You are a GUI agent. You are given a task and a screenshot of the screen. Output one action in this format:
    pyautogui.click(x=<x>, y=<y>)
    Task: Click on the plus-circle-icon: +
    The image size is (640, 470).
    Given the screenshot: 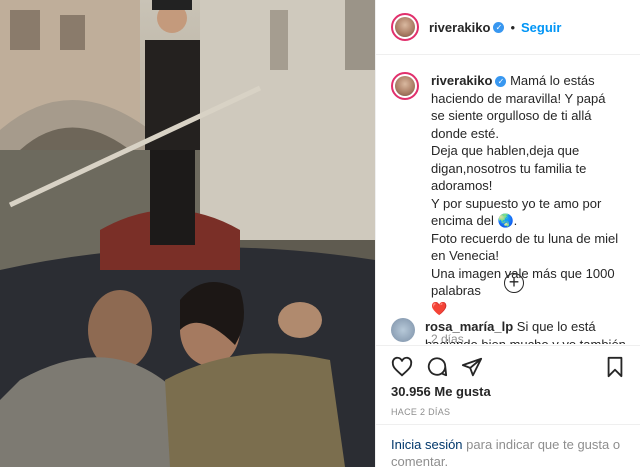 What is the action you would take?
    pyautogui.click(x=514, y=283)
    